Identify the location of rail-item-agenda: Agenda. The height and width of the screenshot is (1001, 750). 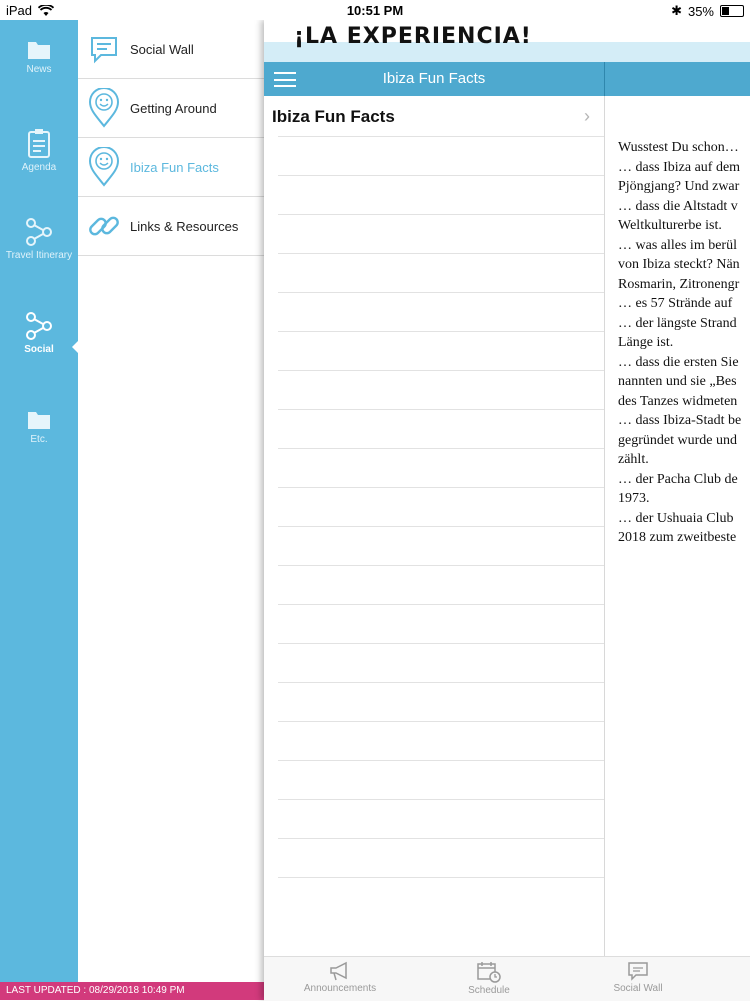
(39, 150).